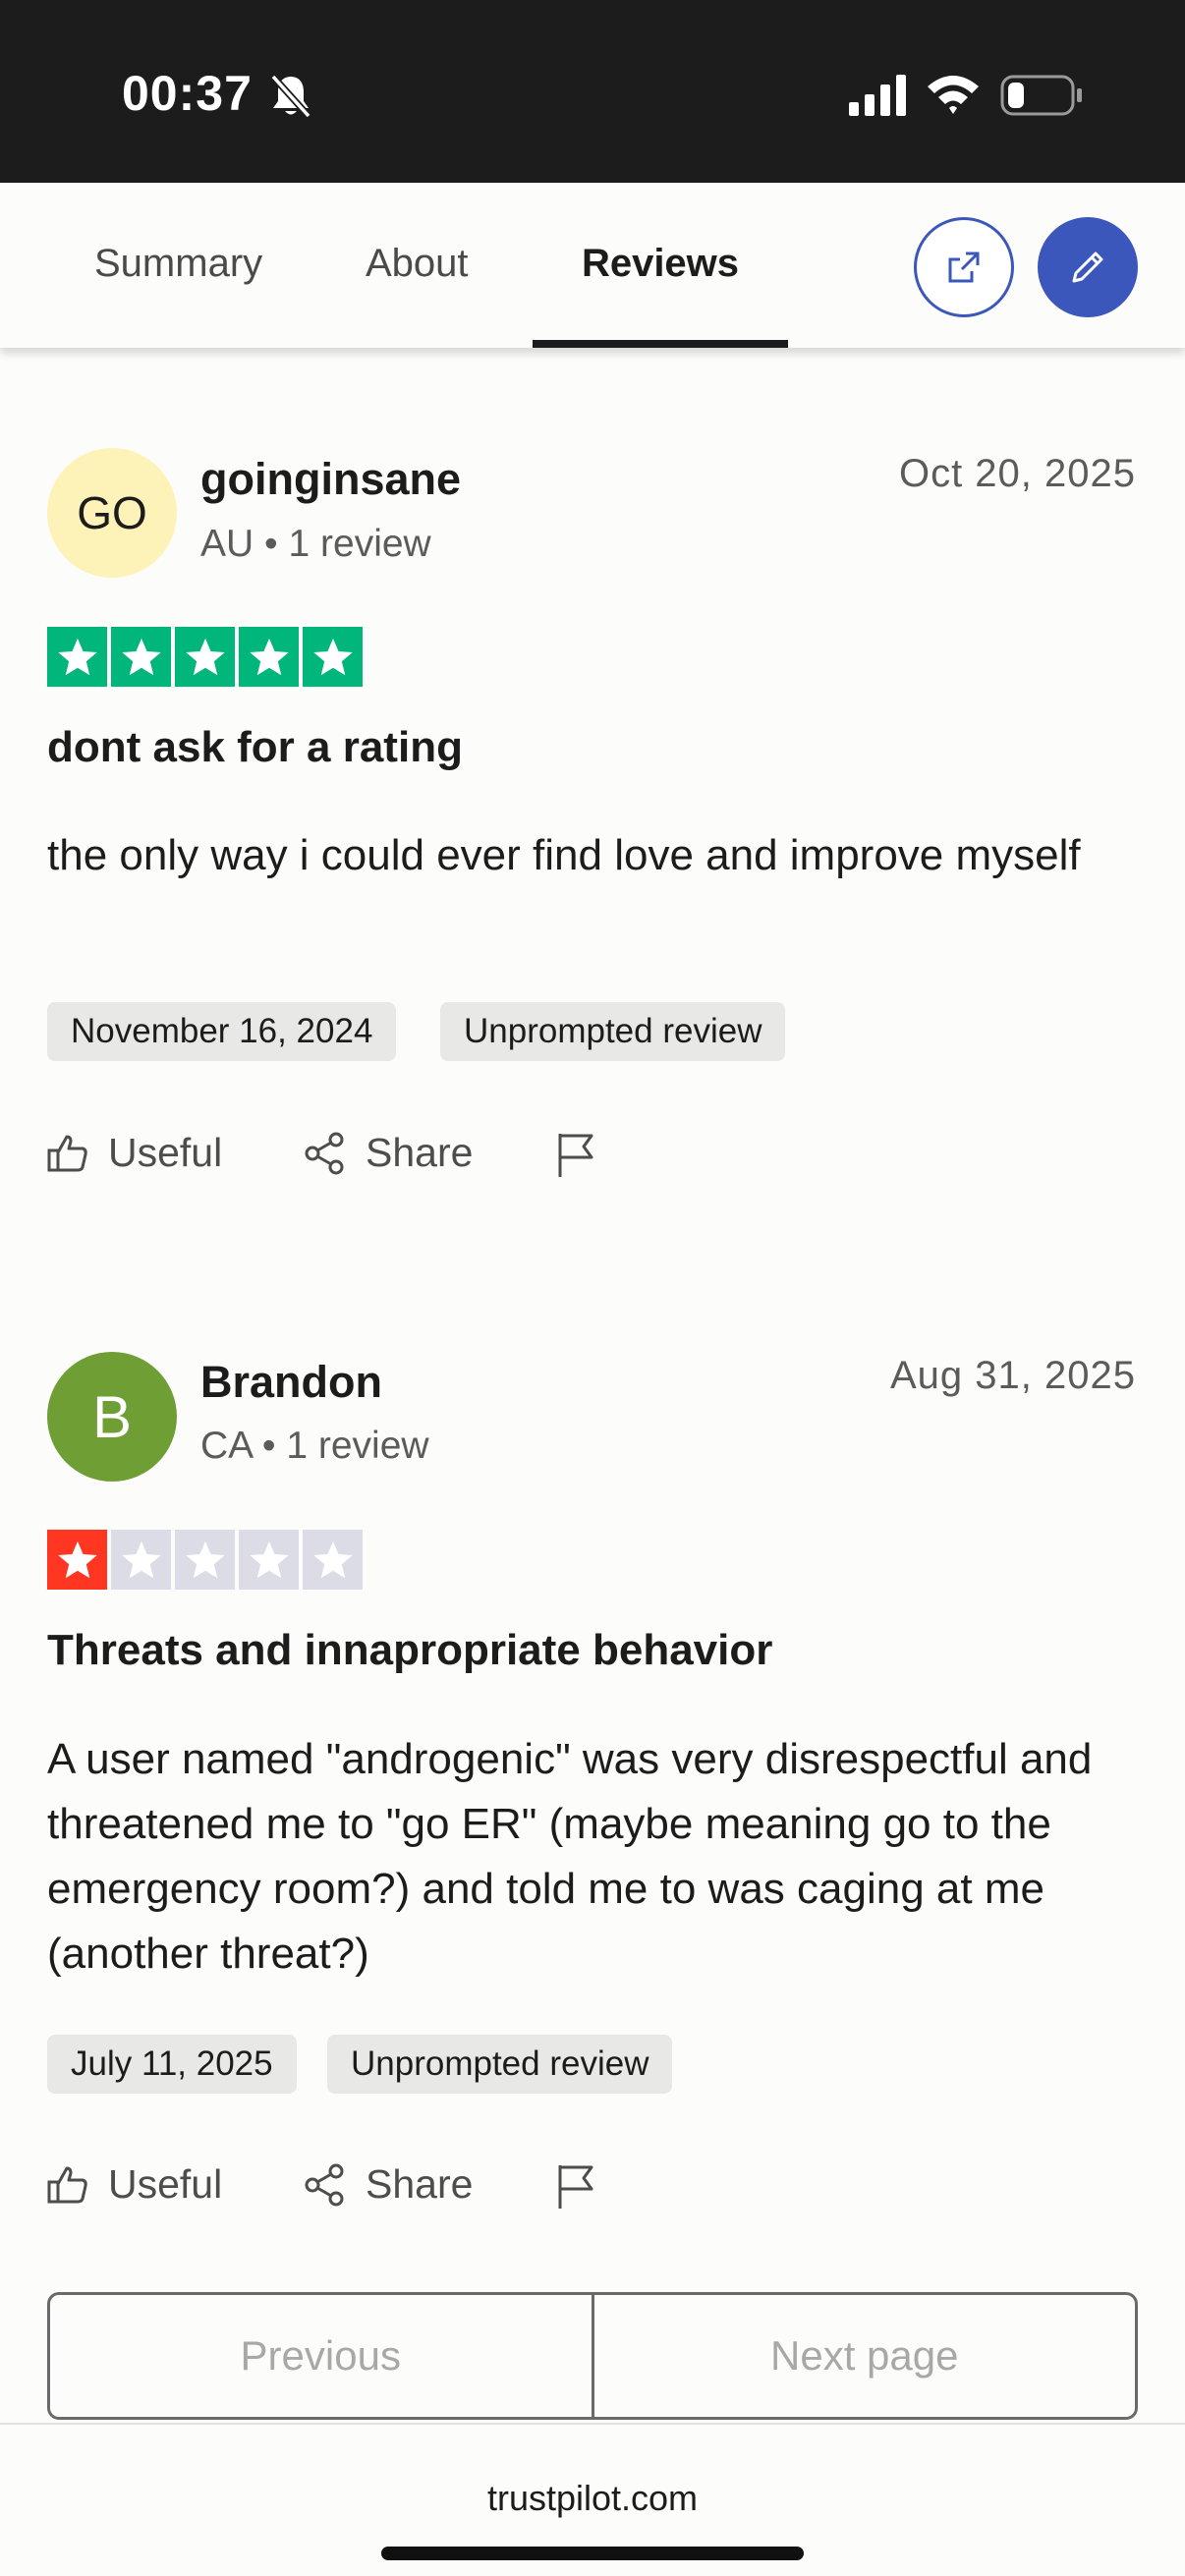  I want to click on external-link-icon, so click(964, 267).